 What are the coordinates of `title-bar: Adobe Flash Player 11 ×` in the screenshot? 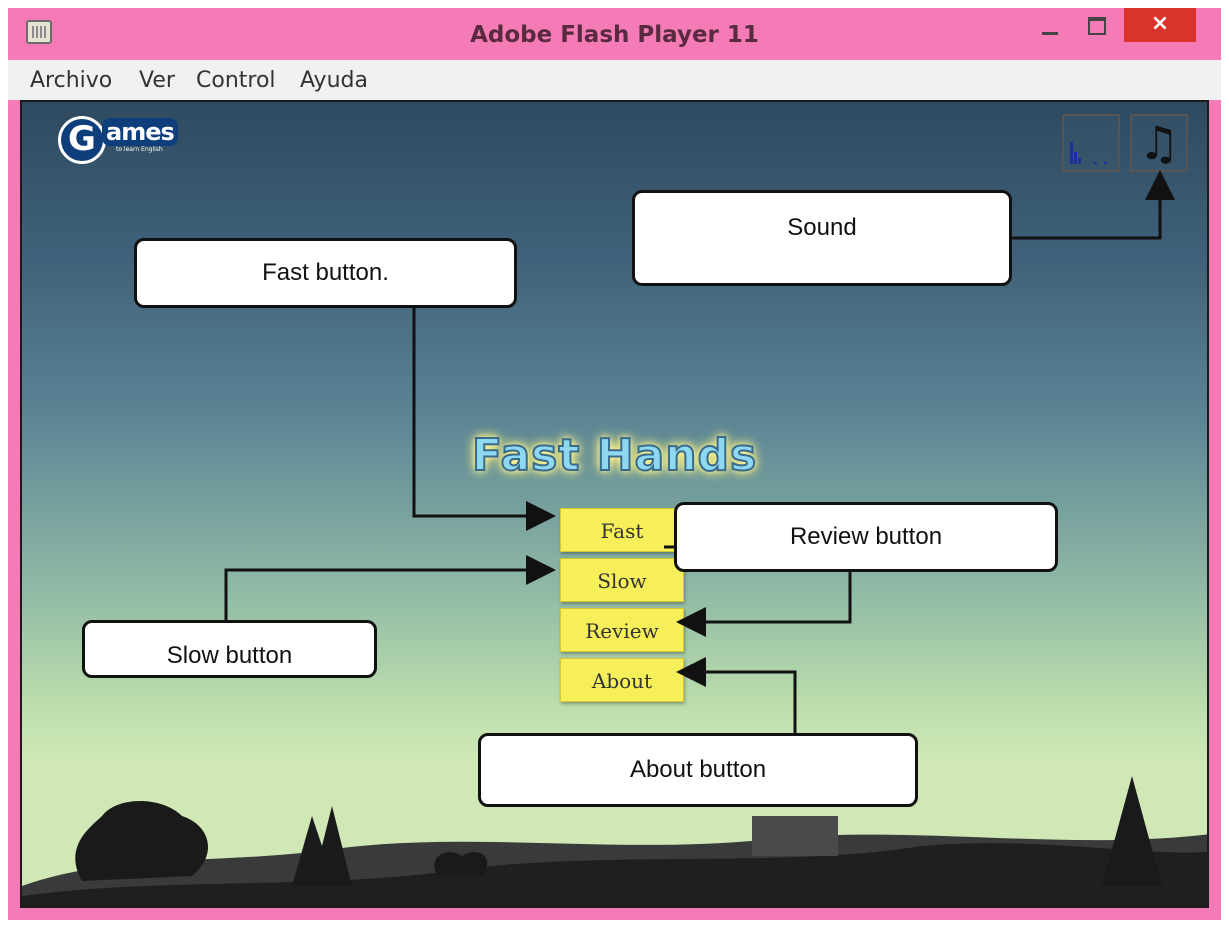 It's located at (614, 34).